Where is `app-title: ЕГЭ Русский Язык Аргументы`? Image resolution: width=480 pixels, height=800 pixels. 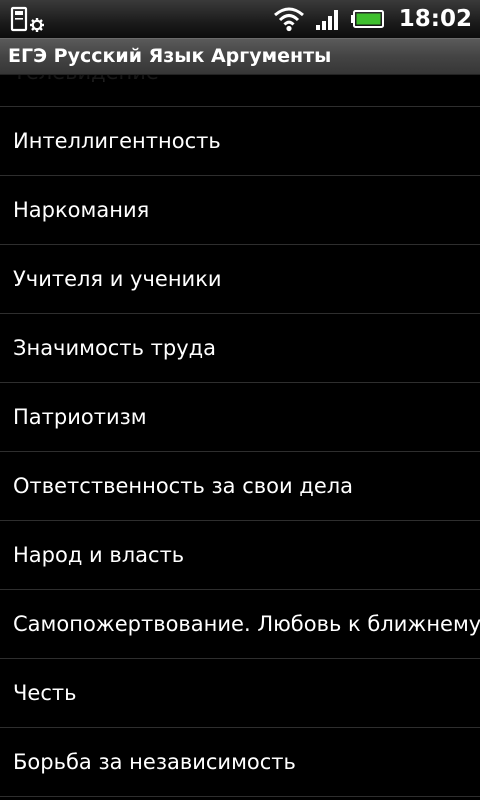
app-title: ЕГЭ Русский Язык Аргументы is located at coordinates (170, 56).